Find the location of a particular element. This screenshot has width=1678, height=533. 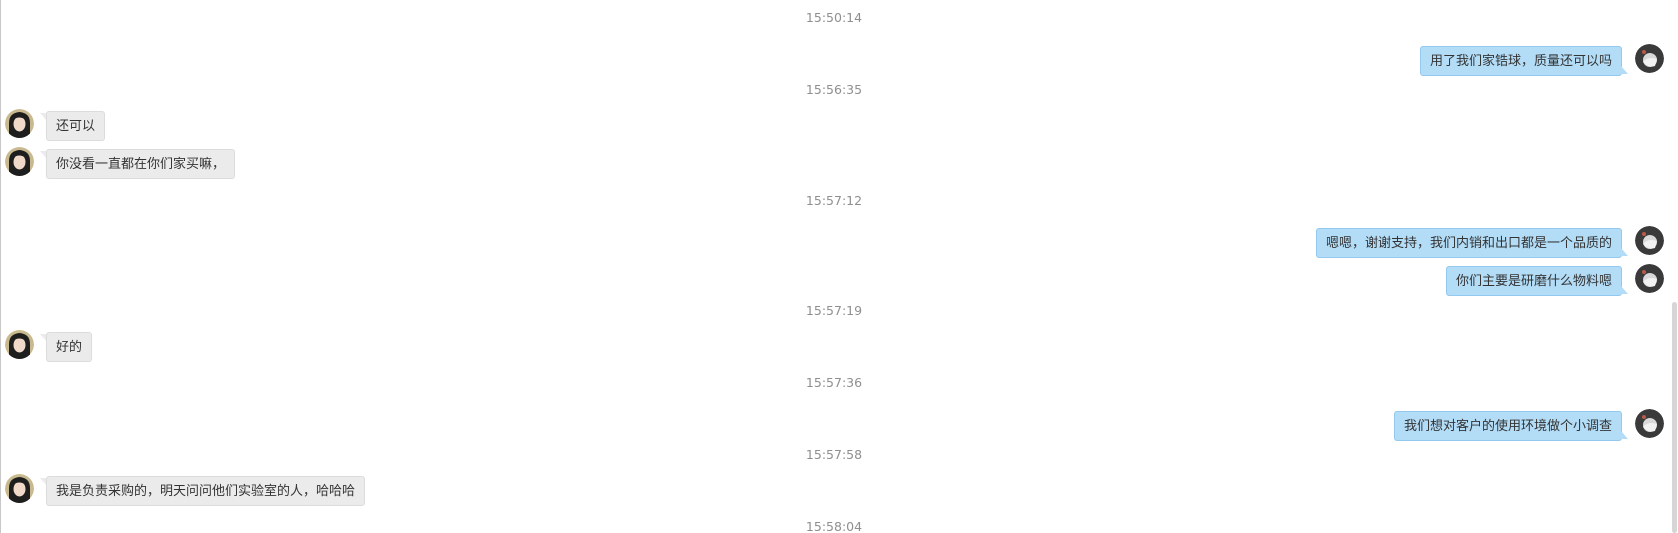

chat-message-incoming: 我是负责采购的，明天问问他们实验室的人，哈哈哈 is located at coordinates (355, 490).